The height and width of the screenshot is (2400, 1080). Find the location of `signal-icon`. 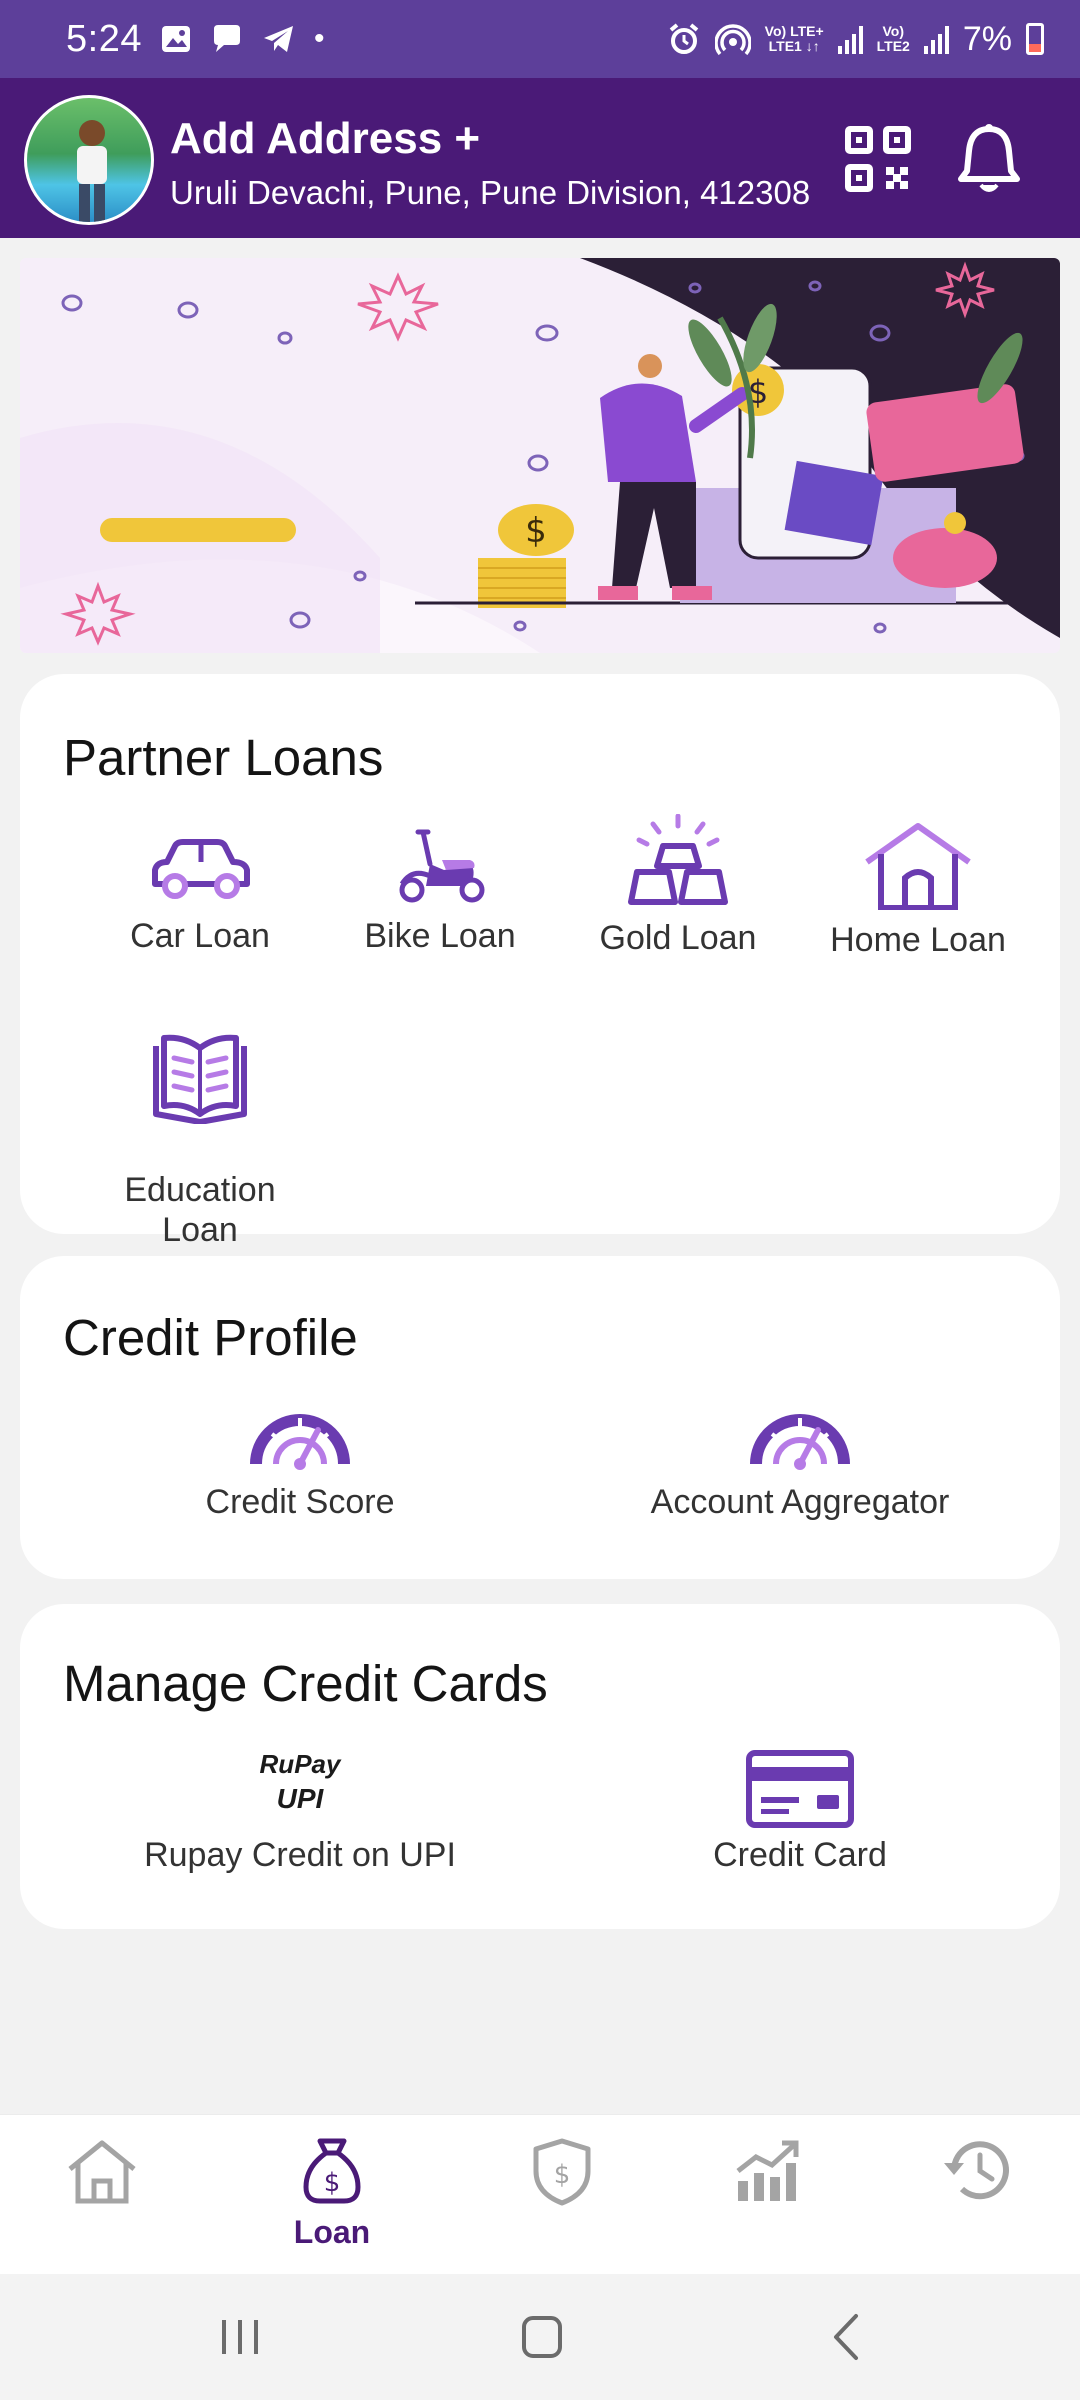

signal-icon is located at coordinates (850, 39).